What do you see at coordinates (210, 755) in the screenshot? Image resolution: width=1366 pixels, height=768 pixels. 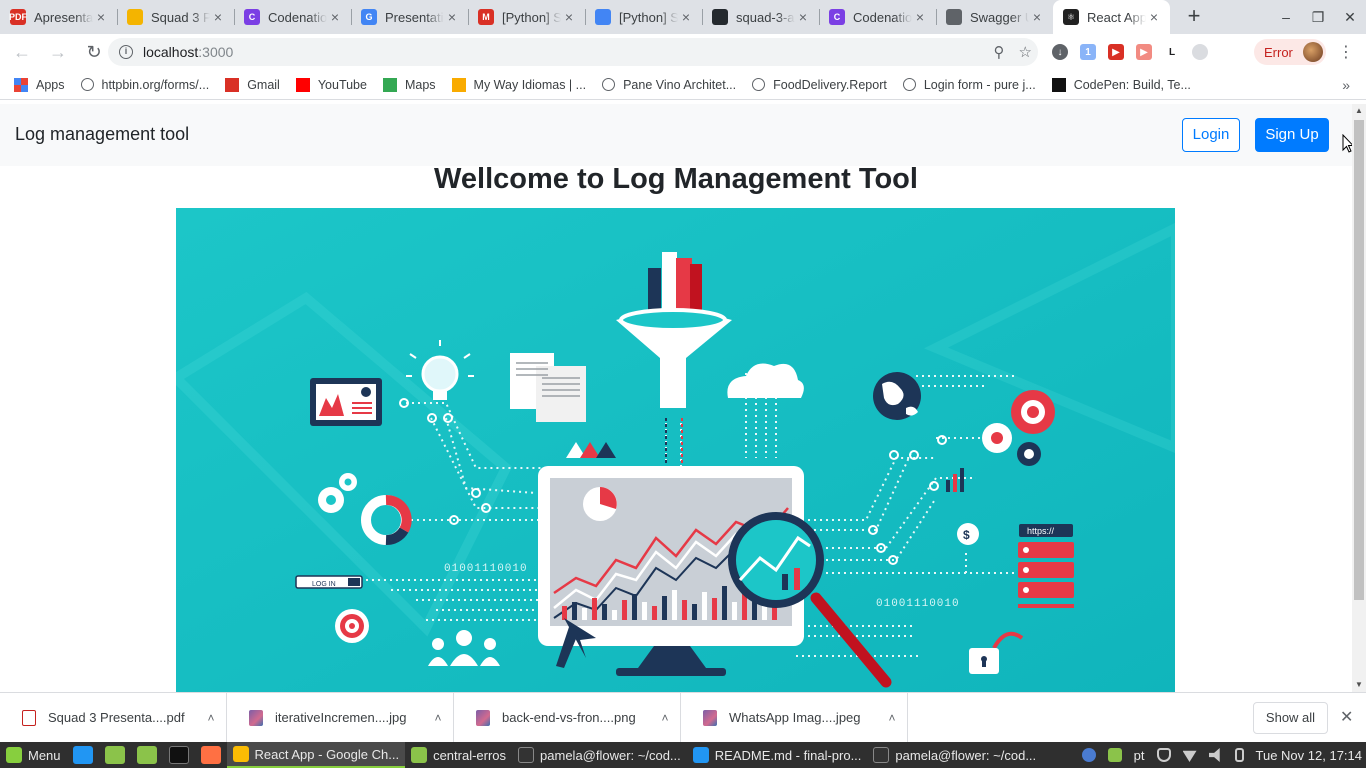 I see `firefox-launcher-icon` at bounding box center [210, 755].